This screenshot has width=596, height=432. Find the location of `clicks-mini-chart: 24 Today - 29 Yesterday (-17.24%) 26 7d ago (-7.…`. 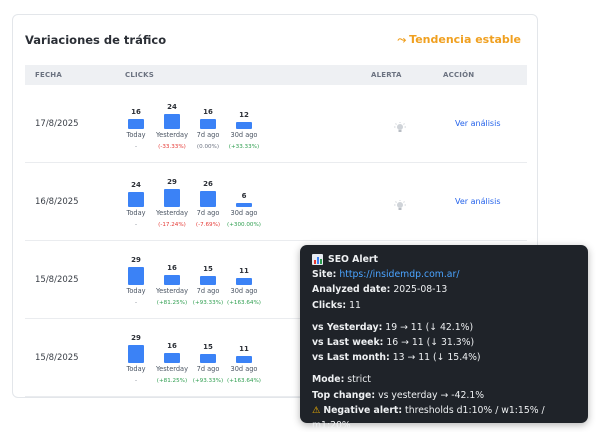

clicks-mini-chart: 24 Today - 29 Yesterday (-17.24%) 26 7d ago (-7.… is located at coordinates (209, 202).